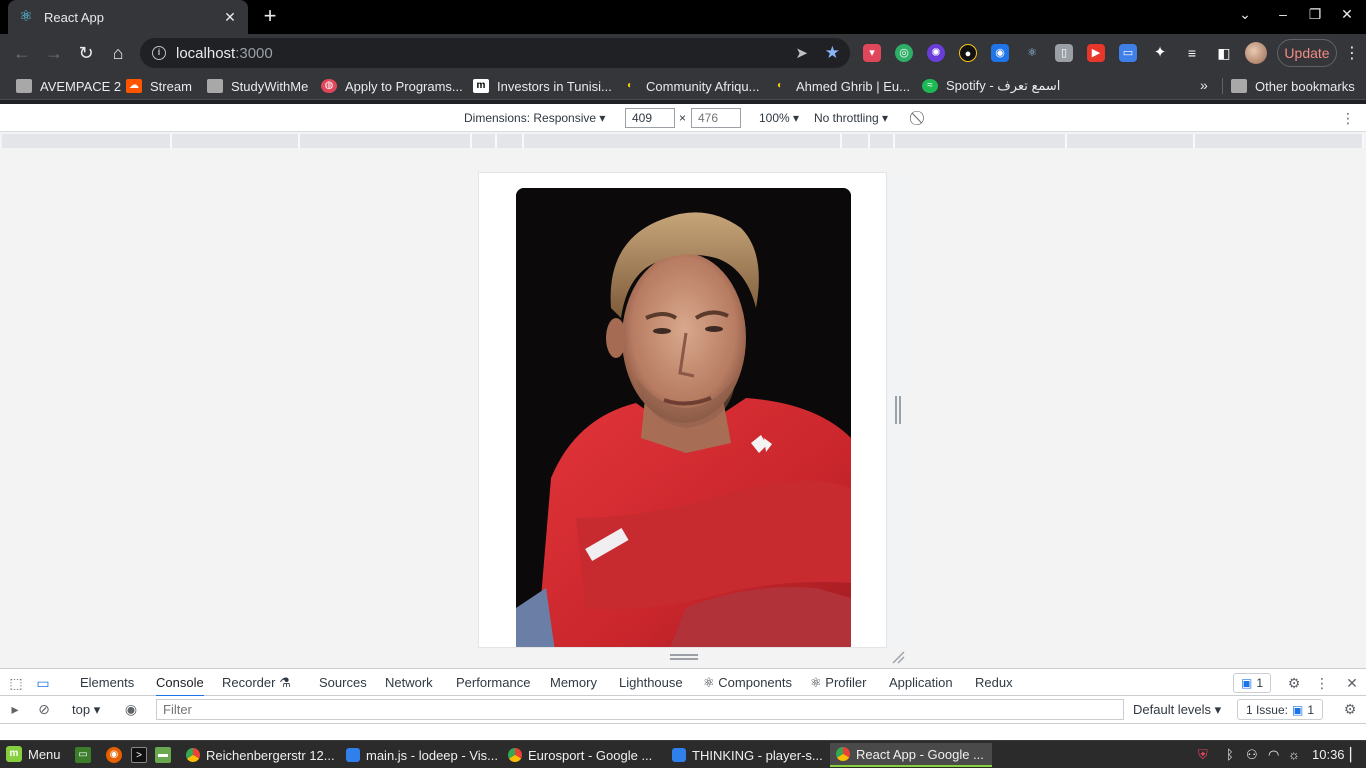 The height and width of the screenshot is (768, 1366). I want to click on bookmark-star-icon: ★, so click(832, 53).